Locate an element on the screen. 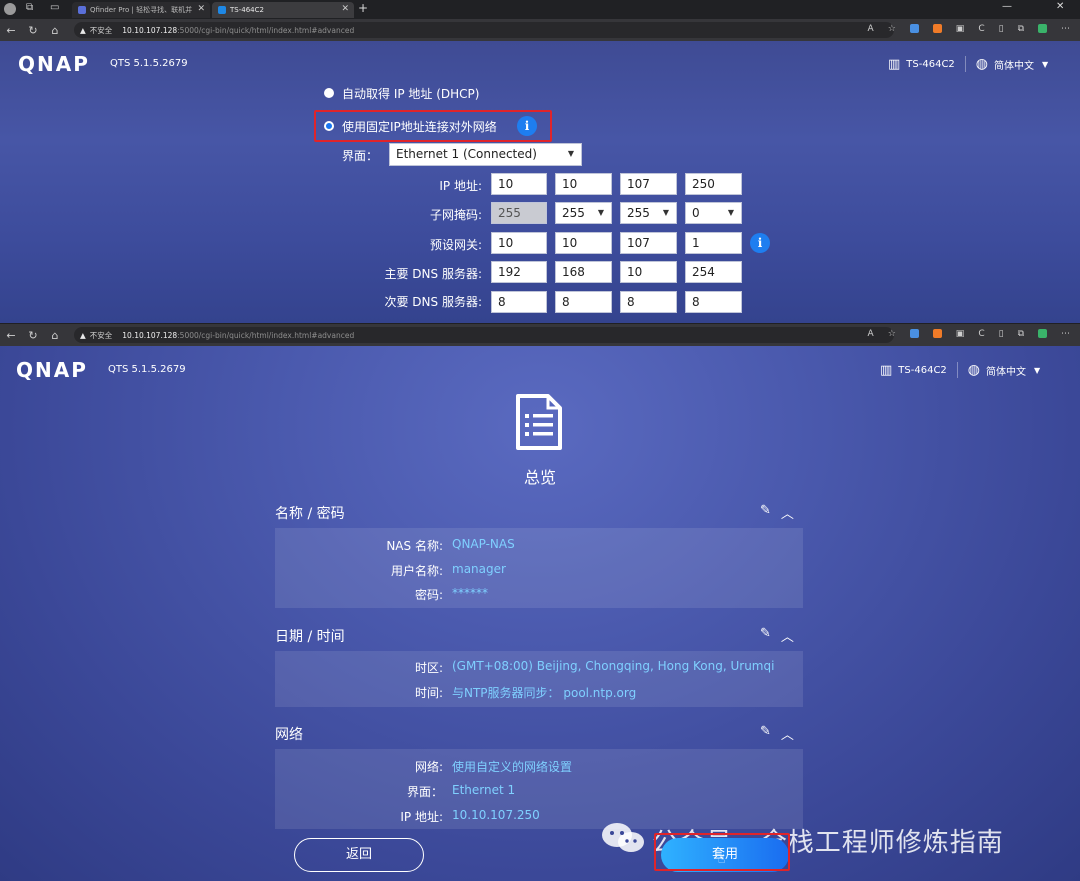 The image size is (1080, 881). ip-octet-3: 107 is located at coordinates (648, 184).